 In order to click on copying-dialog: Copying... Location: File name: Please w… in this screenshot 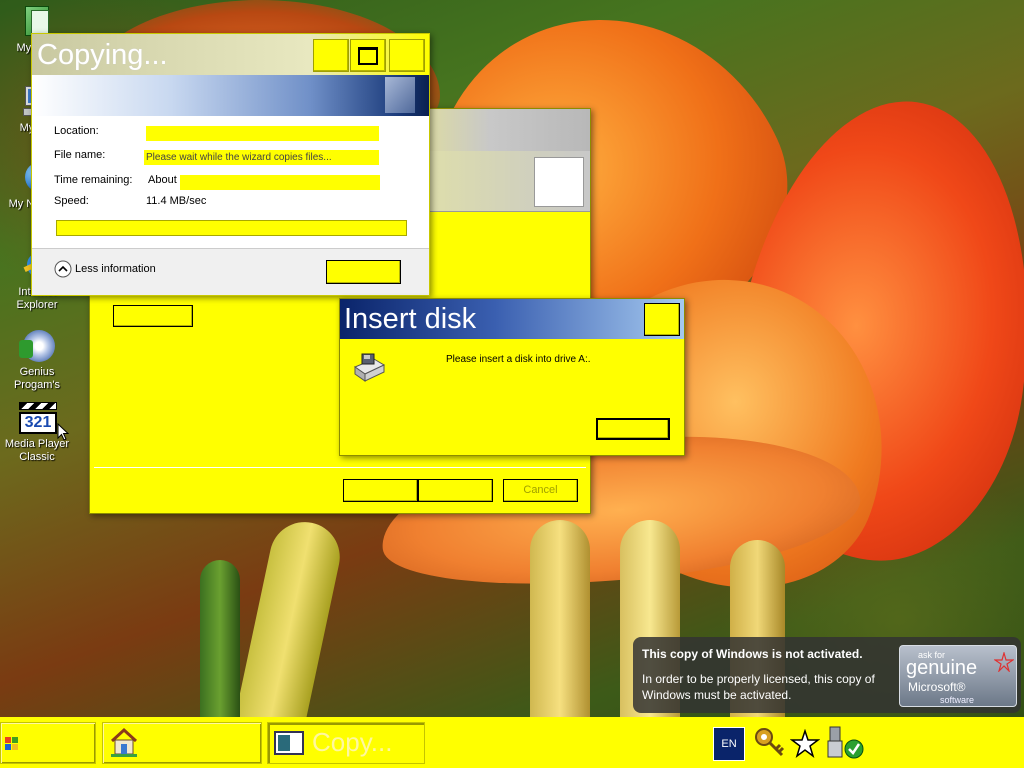, I will do `click(230, 164)`.